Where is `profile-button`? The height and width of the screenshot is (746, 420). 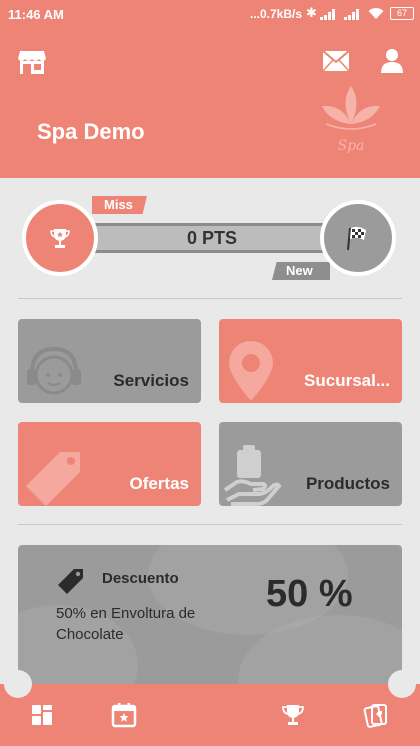
profile-button is located at coordinates (392, 61).